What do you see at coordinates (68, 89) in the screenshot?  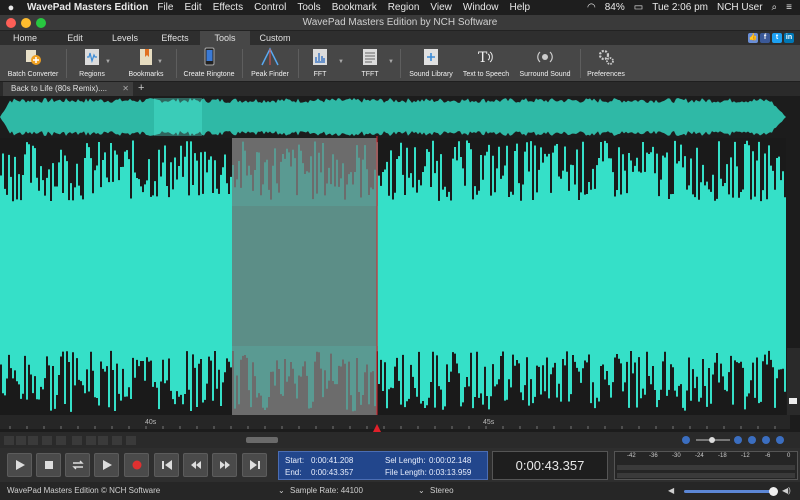 I see `document-tab: Back to Life (80s Remix).... ✕` at bounding box center [68, 89].